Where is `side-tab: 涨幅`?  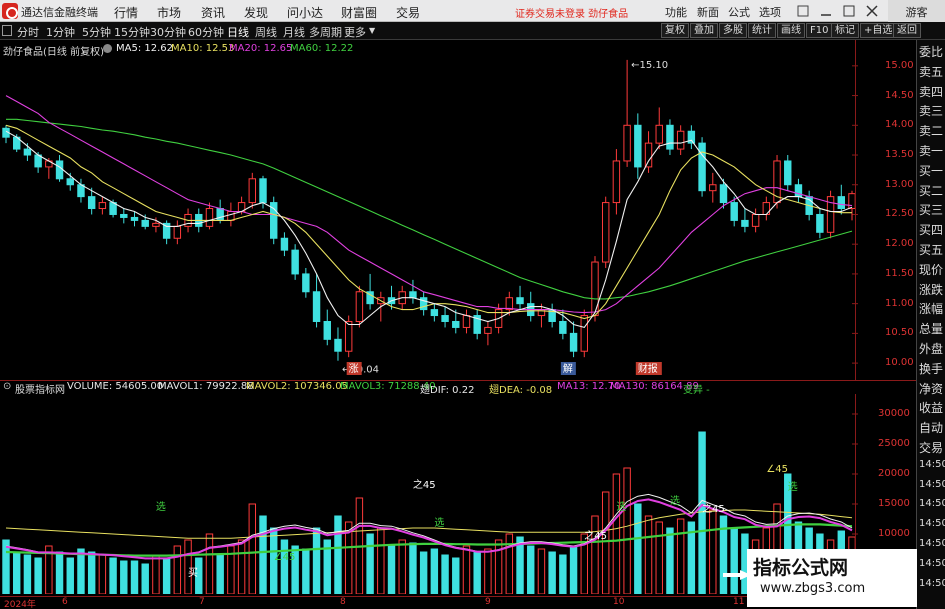 side-tab: 涨幅 is located at coordinates (931, 308).